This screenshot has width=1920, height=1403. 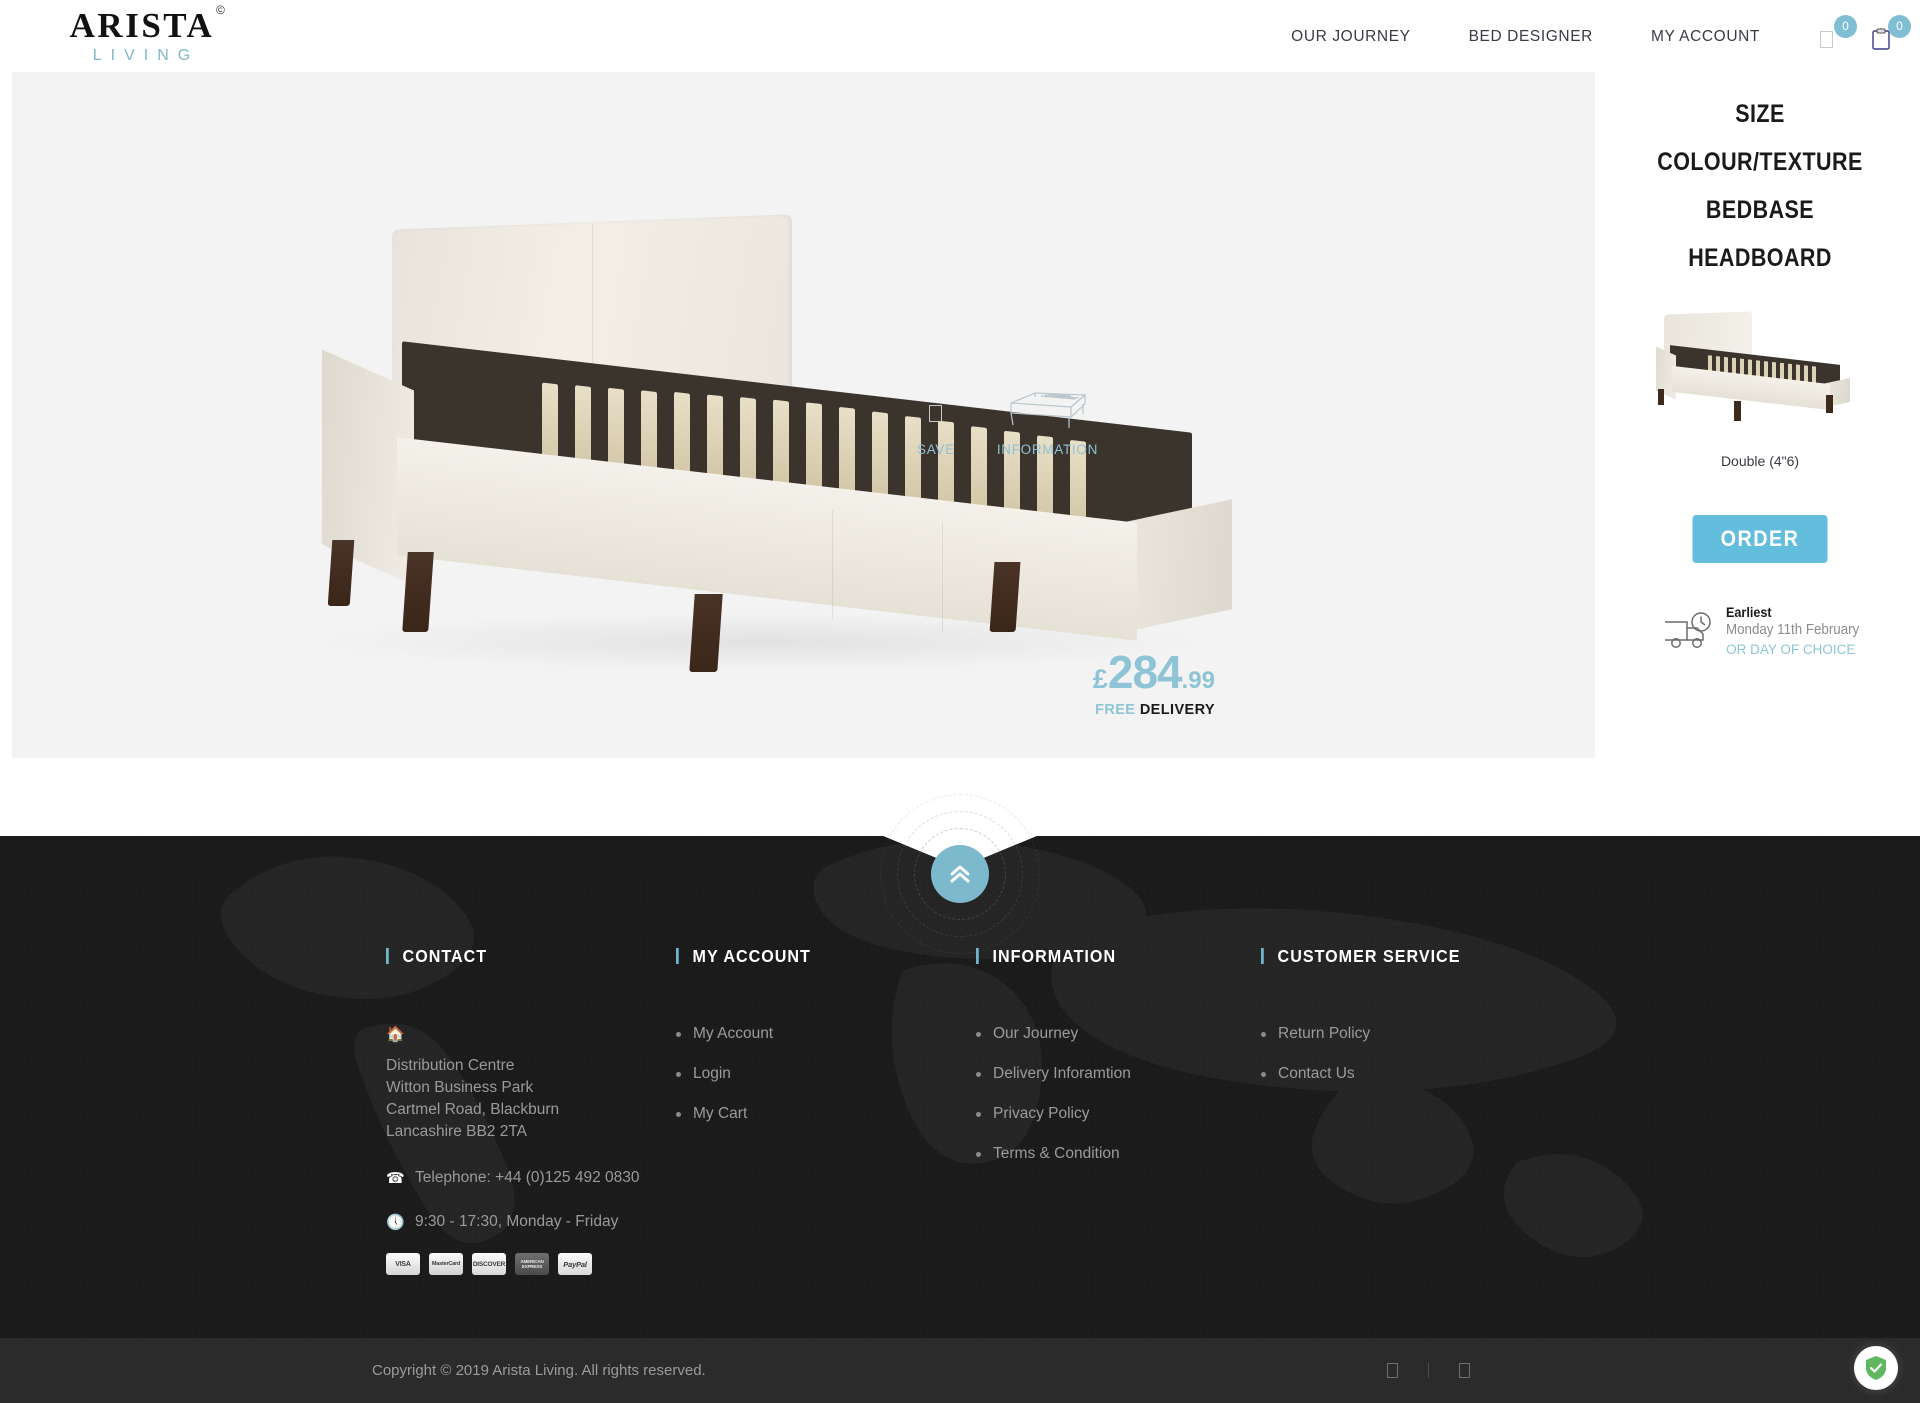 I want to click on list-item: Terms & Condition, so click(x=1118, y=1154).